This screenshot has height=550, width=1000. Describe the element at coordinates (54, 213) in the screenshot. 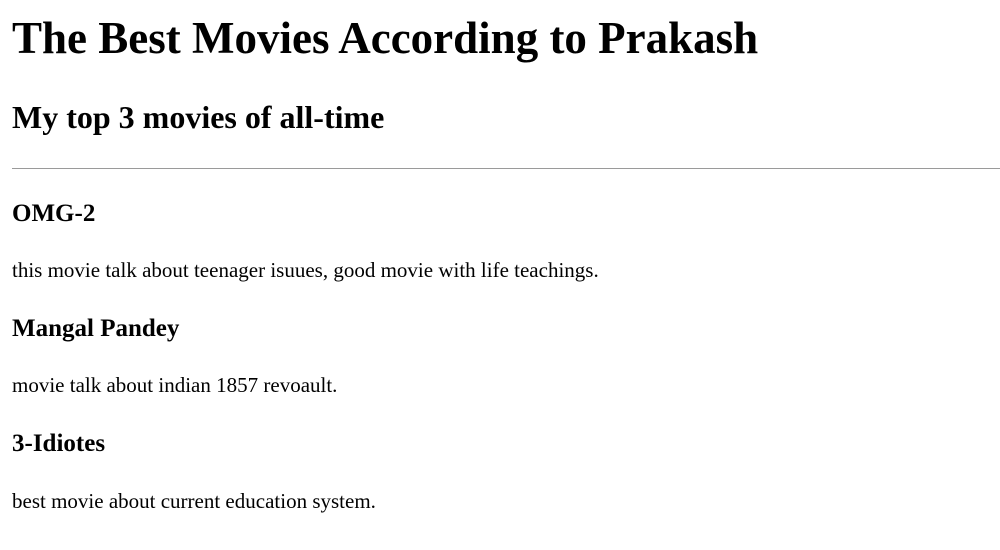

I see `movie-title-1: OMG-2` at that location.